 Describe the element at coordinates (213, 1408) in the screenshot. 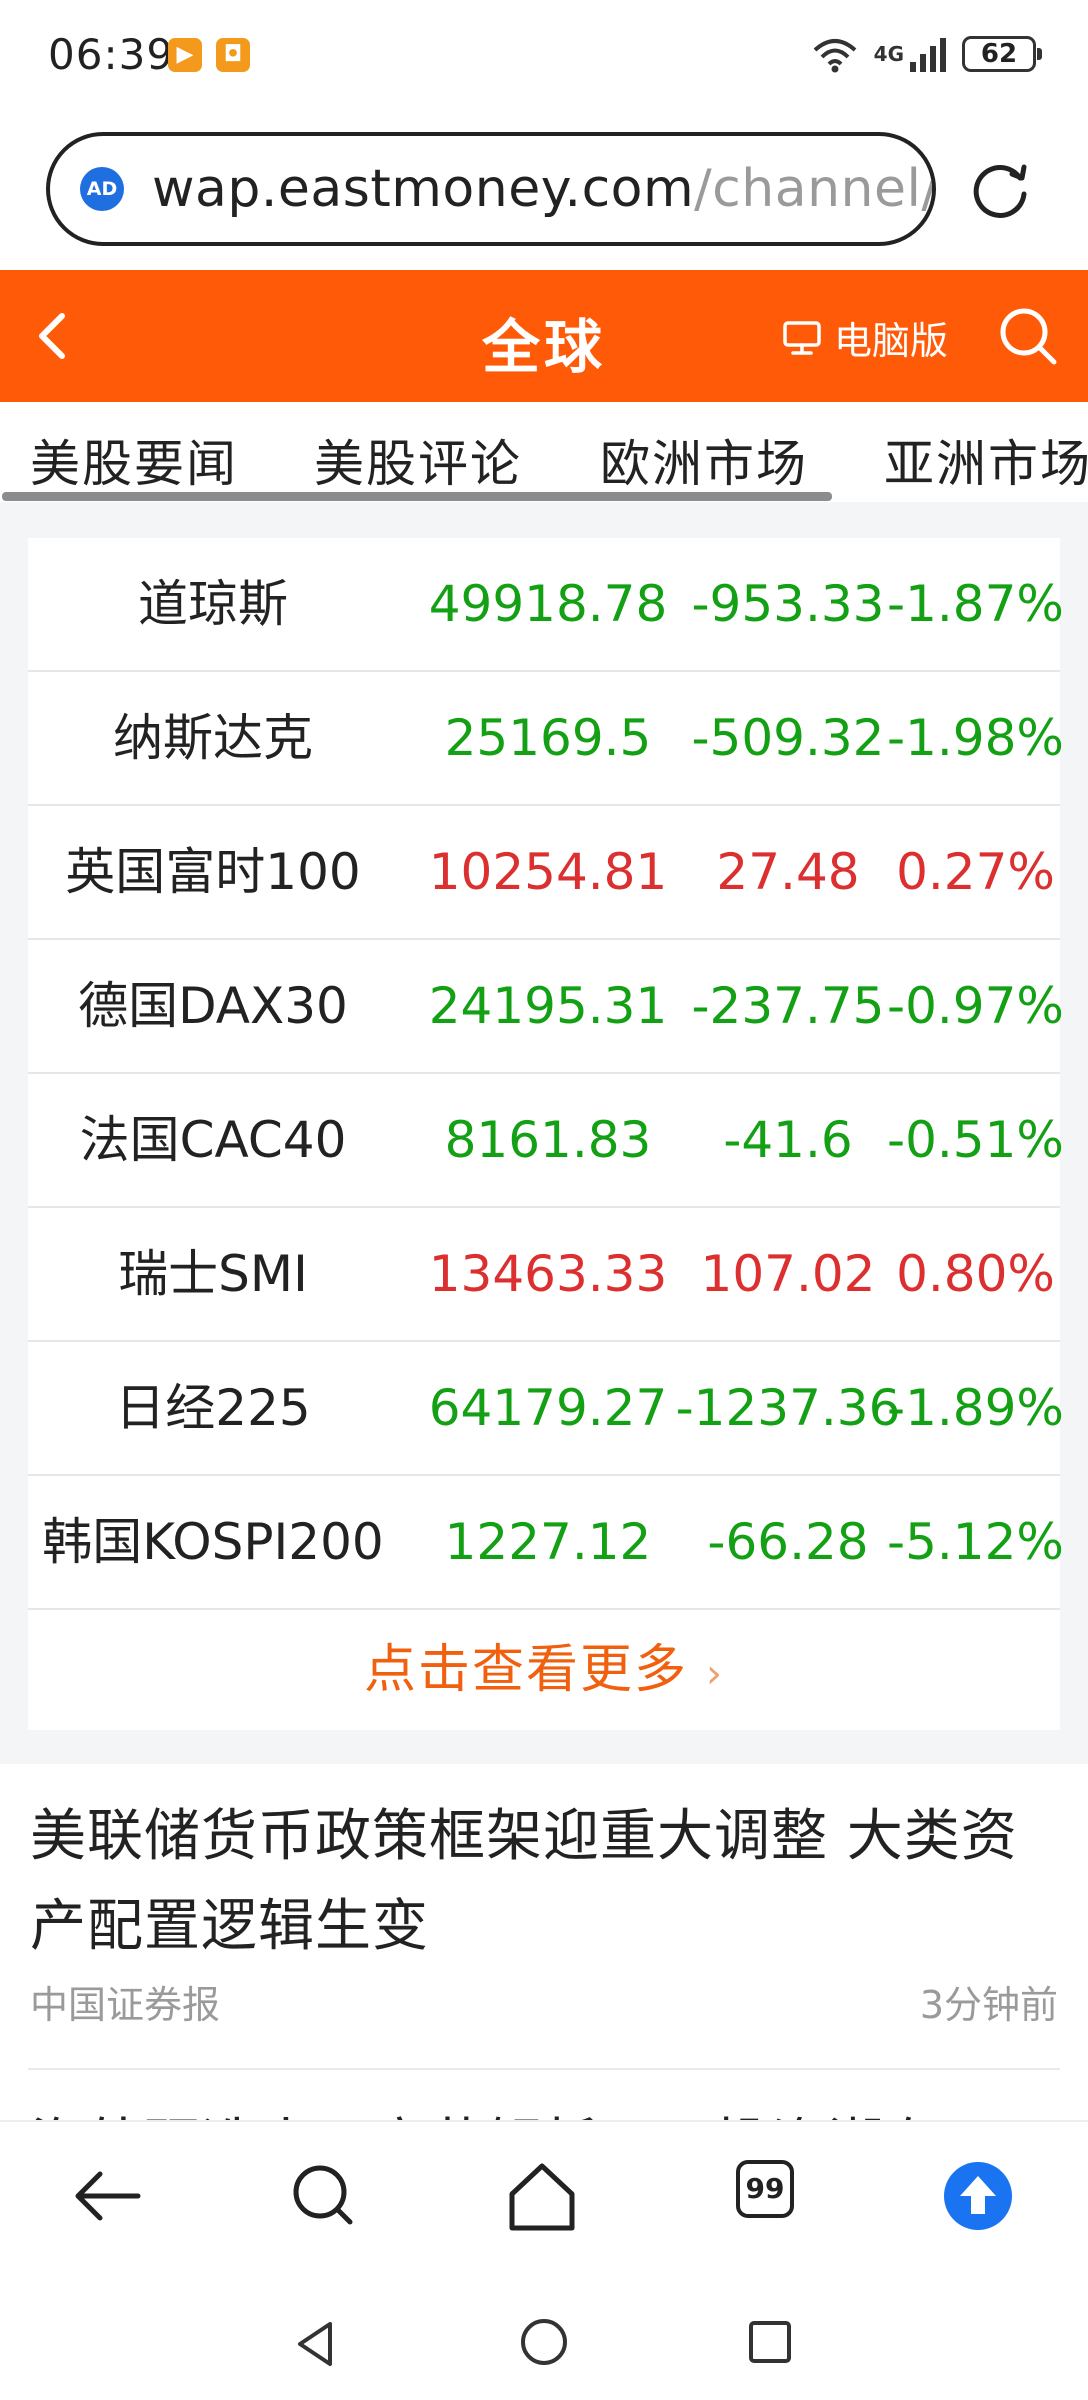

I see `index-name: 日经225` at that location.